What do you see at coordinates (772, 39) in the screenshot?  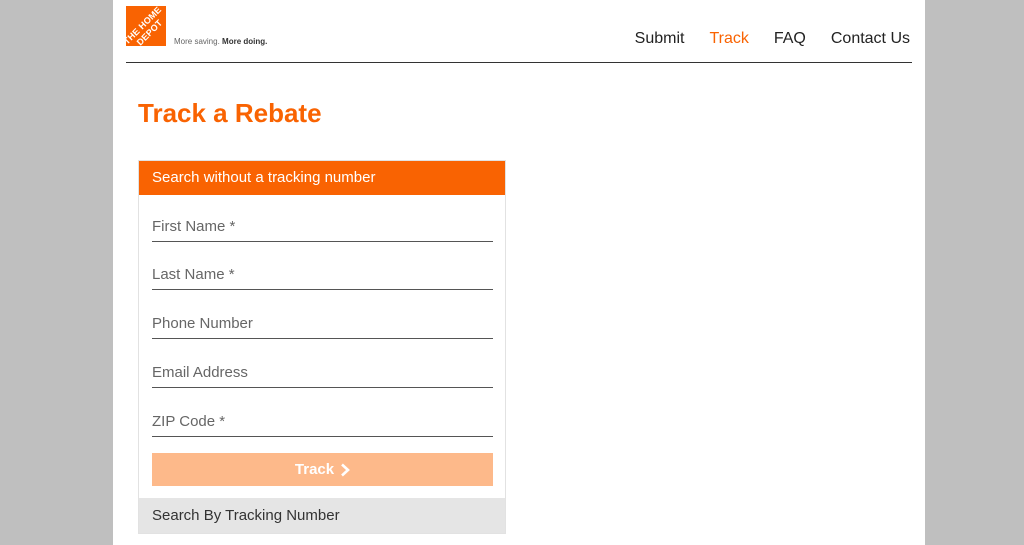 I see `main-nav: Submit Track FAQ Contact Us` at bounding box center [772, 39].